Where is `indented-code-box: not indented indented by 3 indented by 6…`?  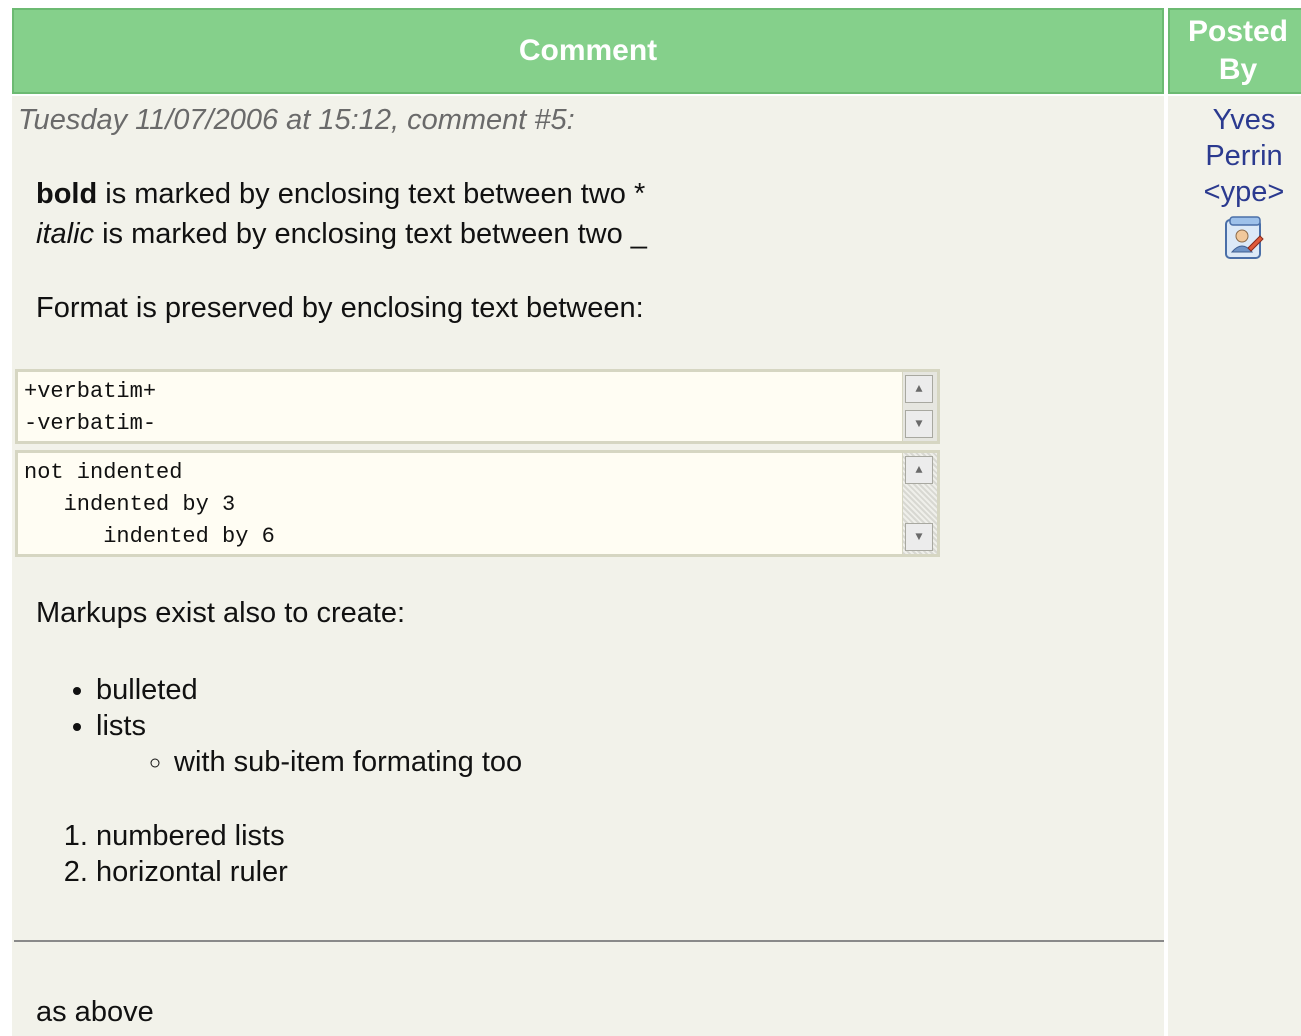 indented-code-box: not indented indented by 3 indented by 6… is located at coordinates (477, 503).